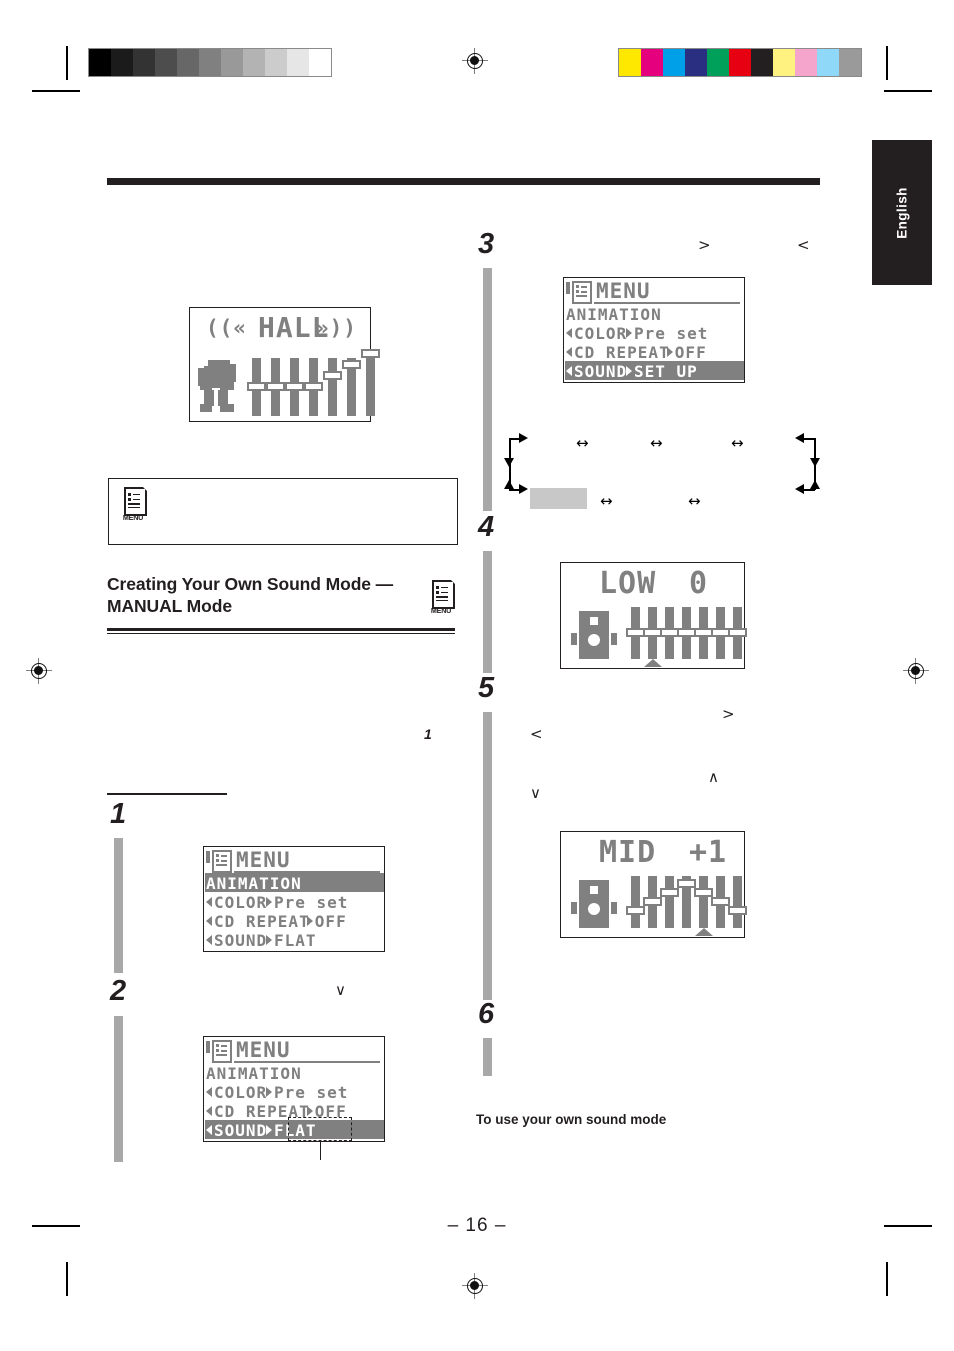  I want to click on cycle-arrowhead-bottom-left, so click(523, 489).